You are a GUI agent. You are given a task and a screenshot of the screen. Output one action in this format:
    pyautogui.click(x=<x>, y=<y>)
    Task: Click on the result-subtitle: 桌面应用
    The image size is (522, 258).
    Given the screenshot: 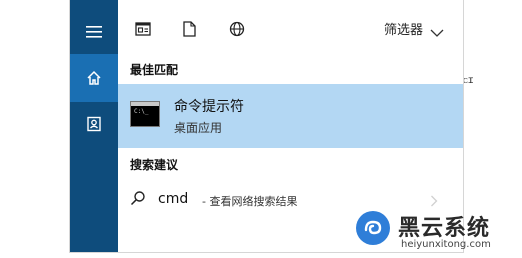 What is the action you would take?
    pyautogui.click(x=198, y=128)
    